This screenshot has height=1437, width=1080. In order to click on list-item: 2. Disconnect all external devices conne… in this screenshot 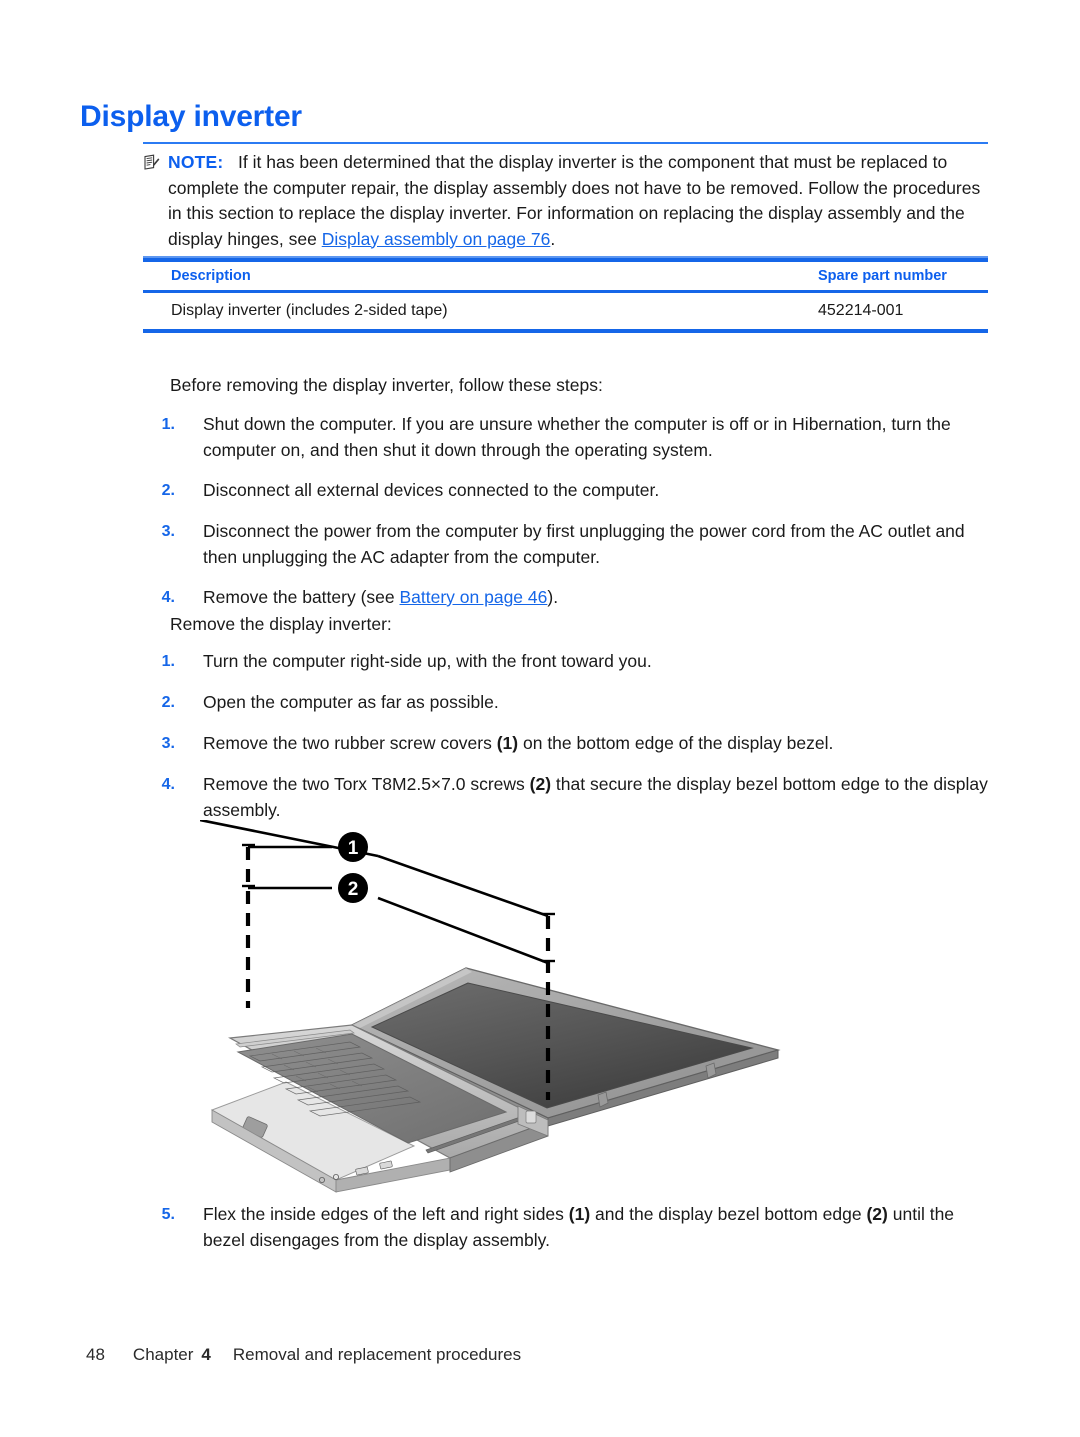, I will do `click(565, 490)`.